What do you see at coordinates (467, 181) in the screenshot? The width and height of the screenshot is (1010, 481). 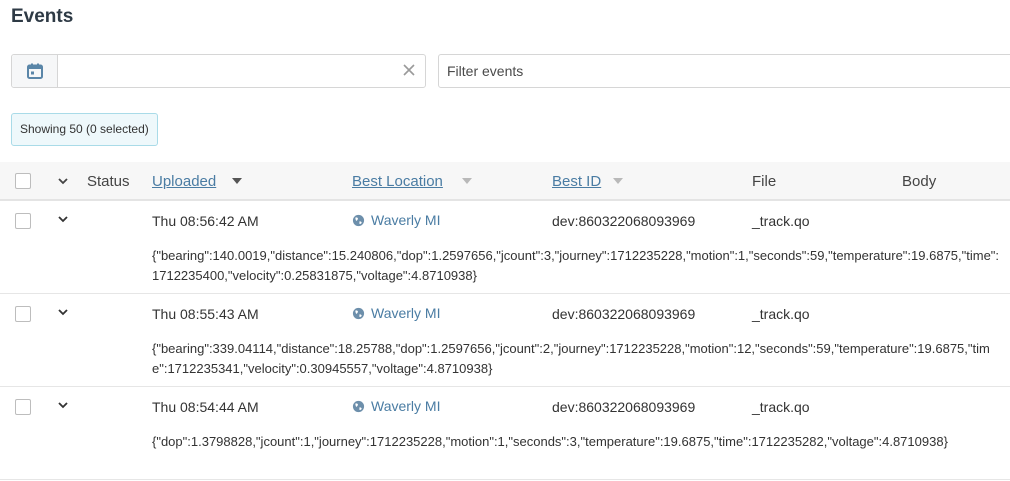 I see `best-location-sort-icon` at bounding box center [467, 181].